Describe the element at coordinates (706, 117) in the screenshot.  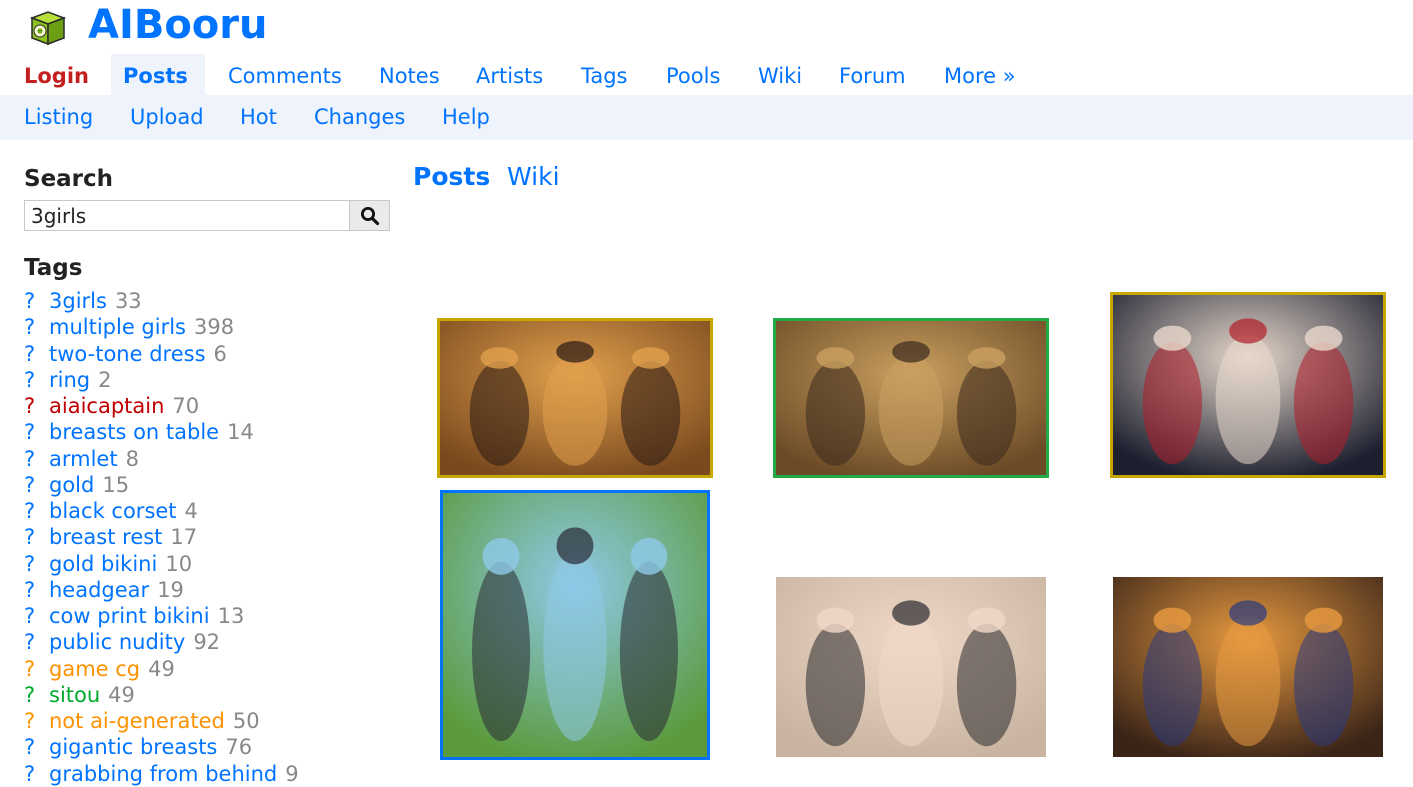
I see `sub-nav: Listing Upload Hot Changes Help` at that location.